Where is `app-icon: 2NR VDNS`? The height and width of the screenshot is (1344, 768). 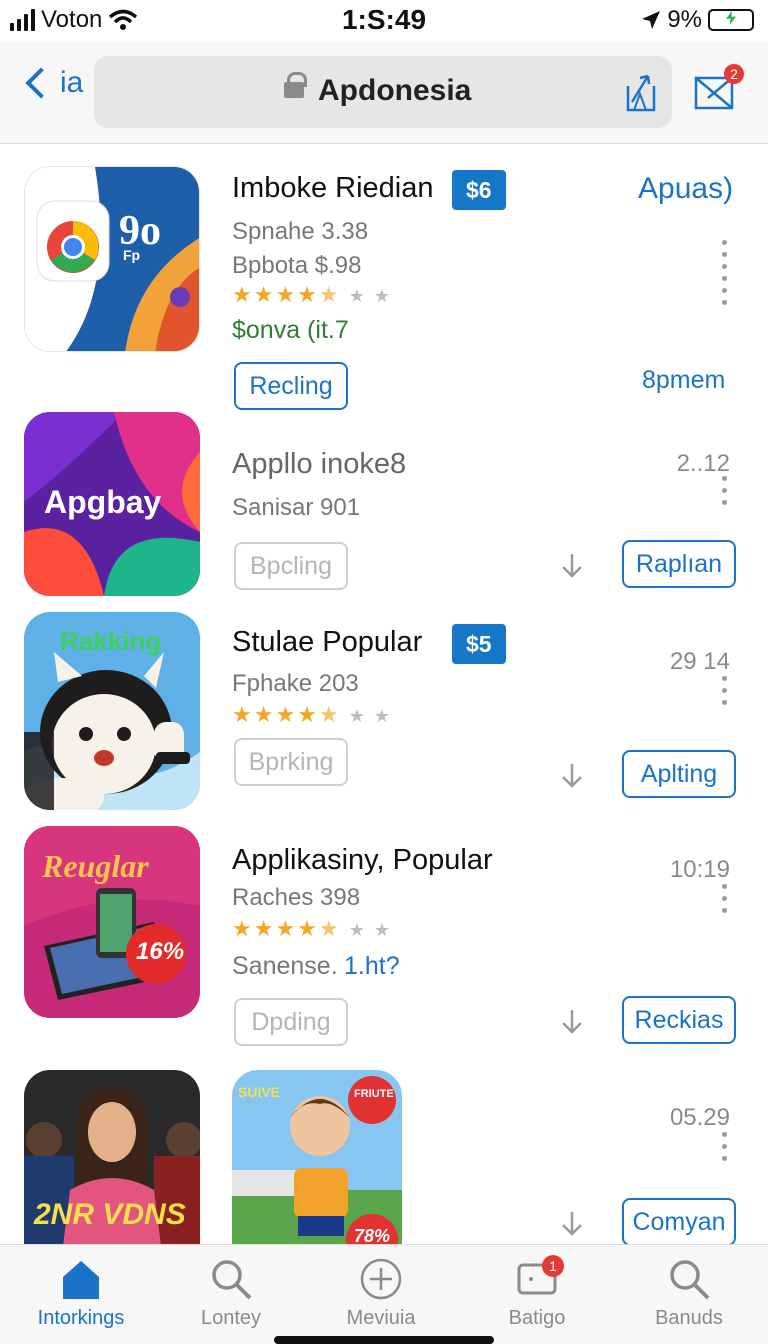 app-icon: 2NR VDNS is located at coordinates (112, 1157).